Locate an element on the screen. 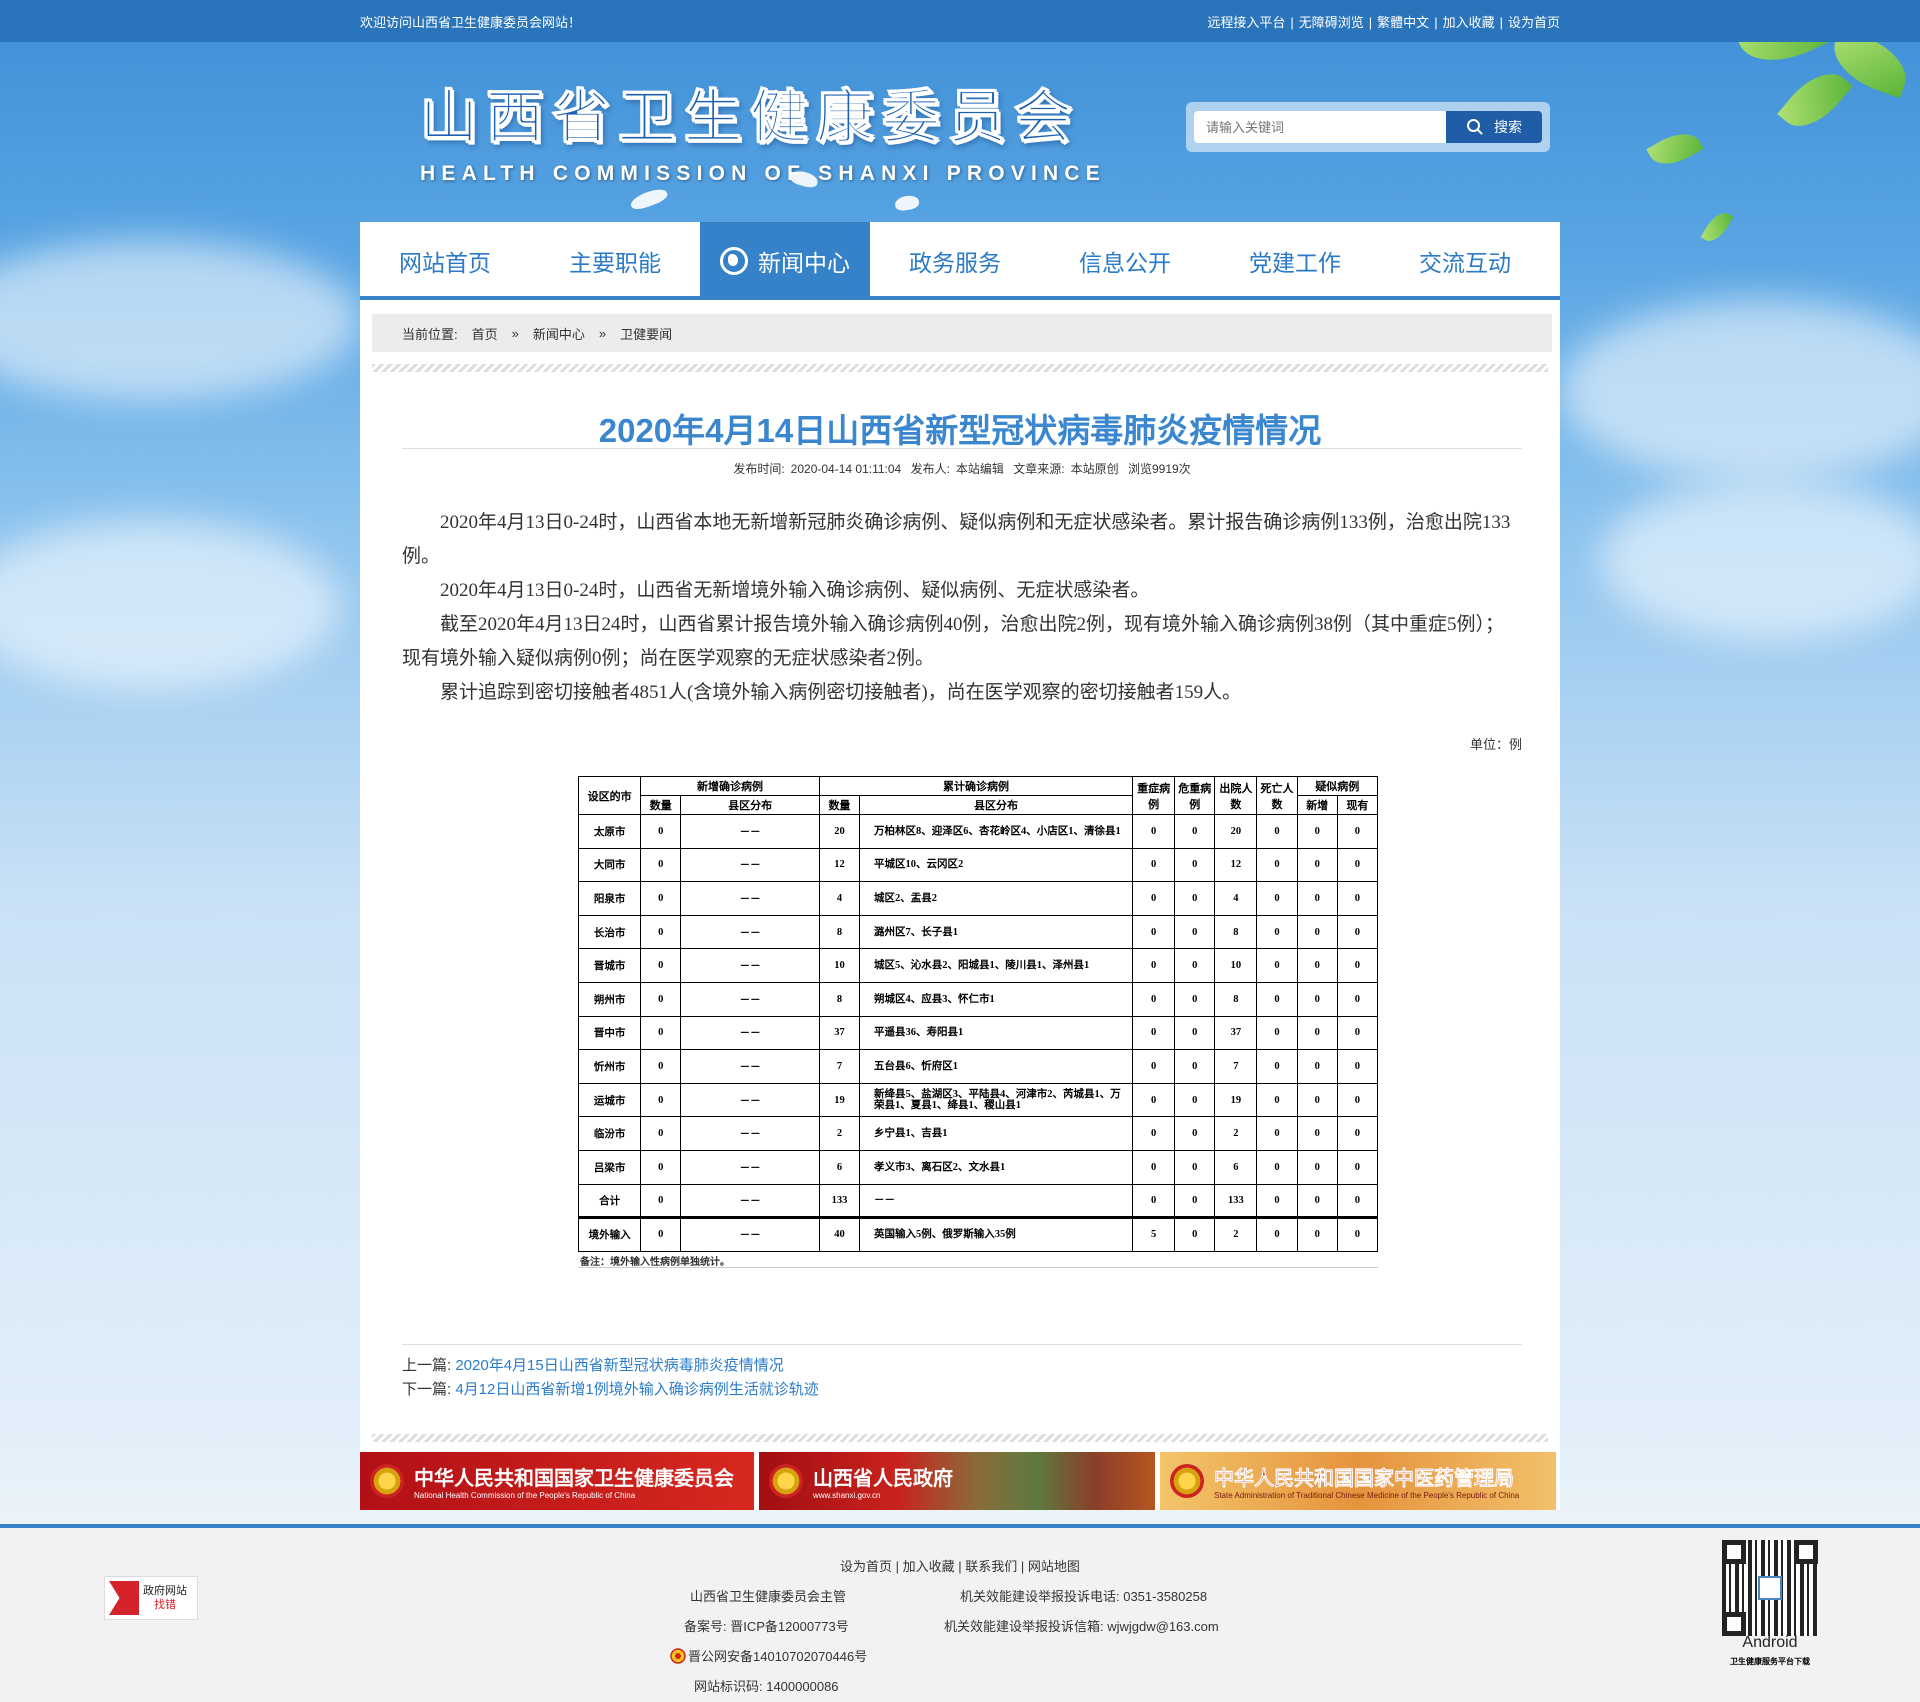 The image size is (1920, 1702). table-cell: 6 is located at coordinates (839, 1167).